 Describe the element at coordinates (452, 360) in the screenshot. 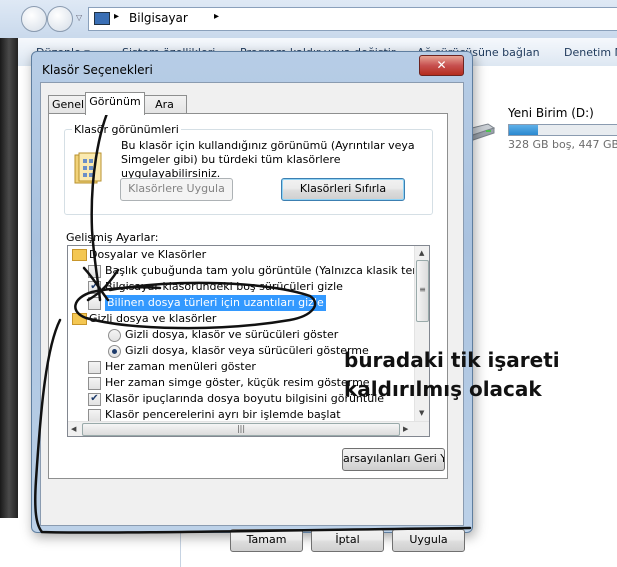

I see `annotation-line-1: buradaki tik işareti` at that location.